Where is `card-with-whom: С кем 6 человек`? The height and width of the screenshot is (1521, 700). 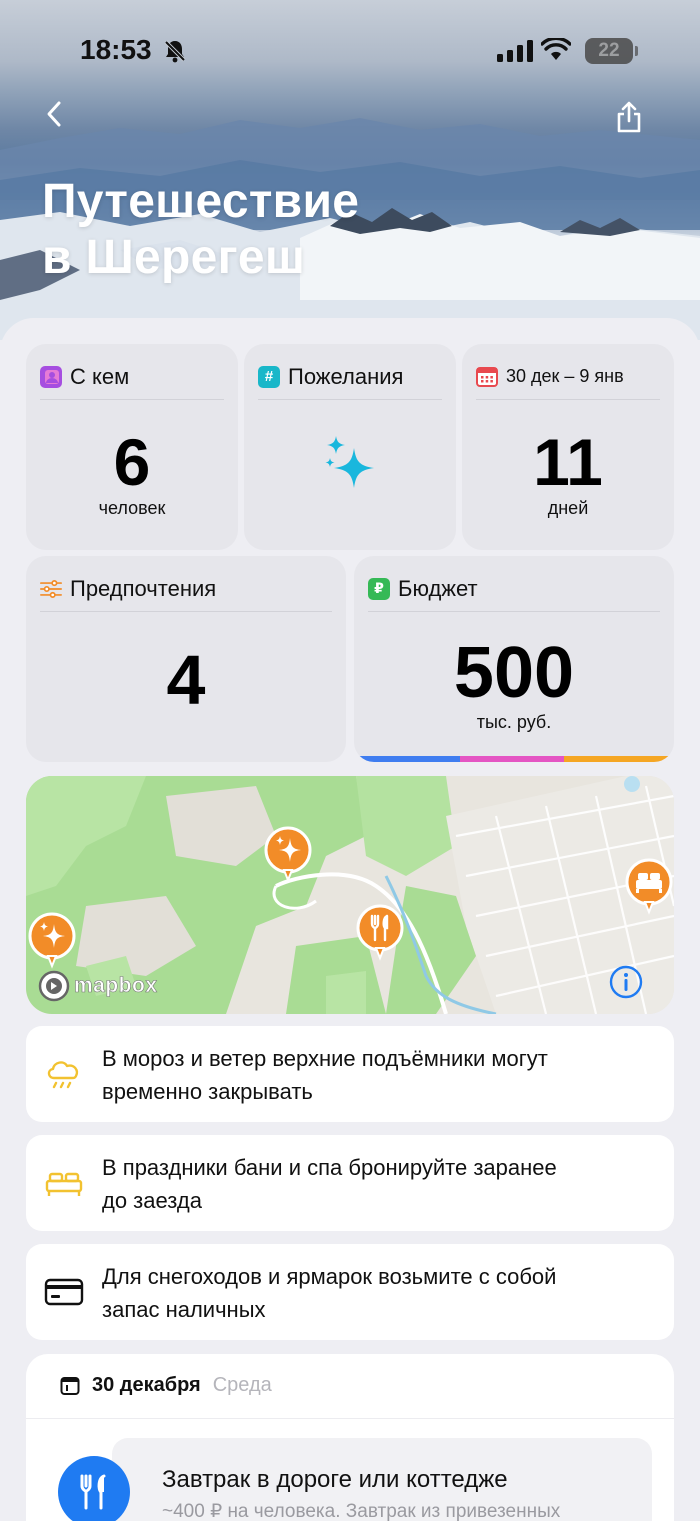 card-with-whom: С кем 6 человек is located at coordinates (132, 447).